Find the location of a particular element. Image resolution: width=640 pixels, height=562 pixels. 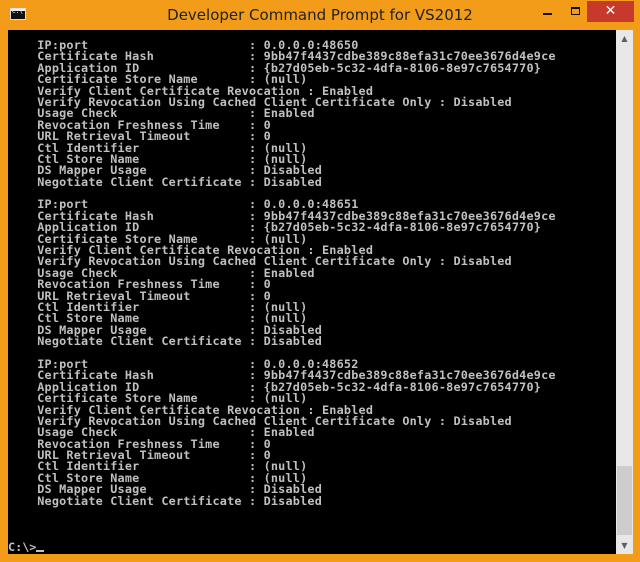

close-button: ✕ is located at coordinates (610, 11).